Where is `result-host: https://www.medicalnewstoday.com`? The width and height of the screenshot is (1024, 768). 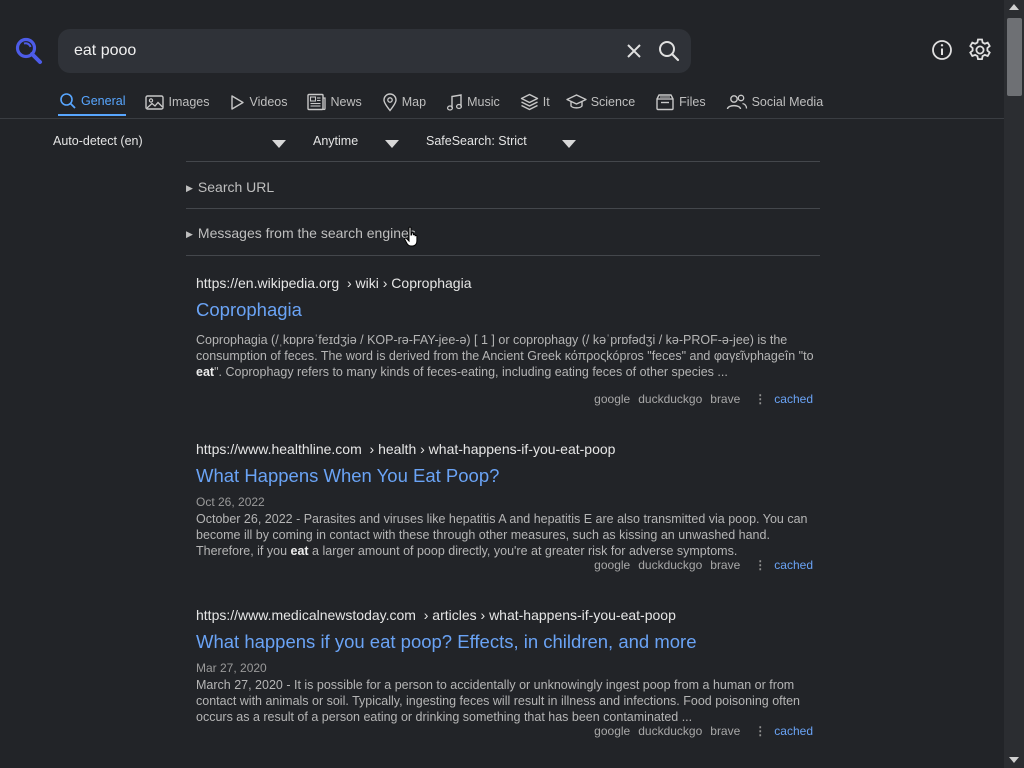
result-host: https://www.medicalnewstoday.com is located at coordinates (306, 615).